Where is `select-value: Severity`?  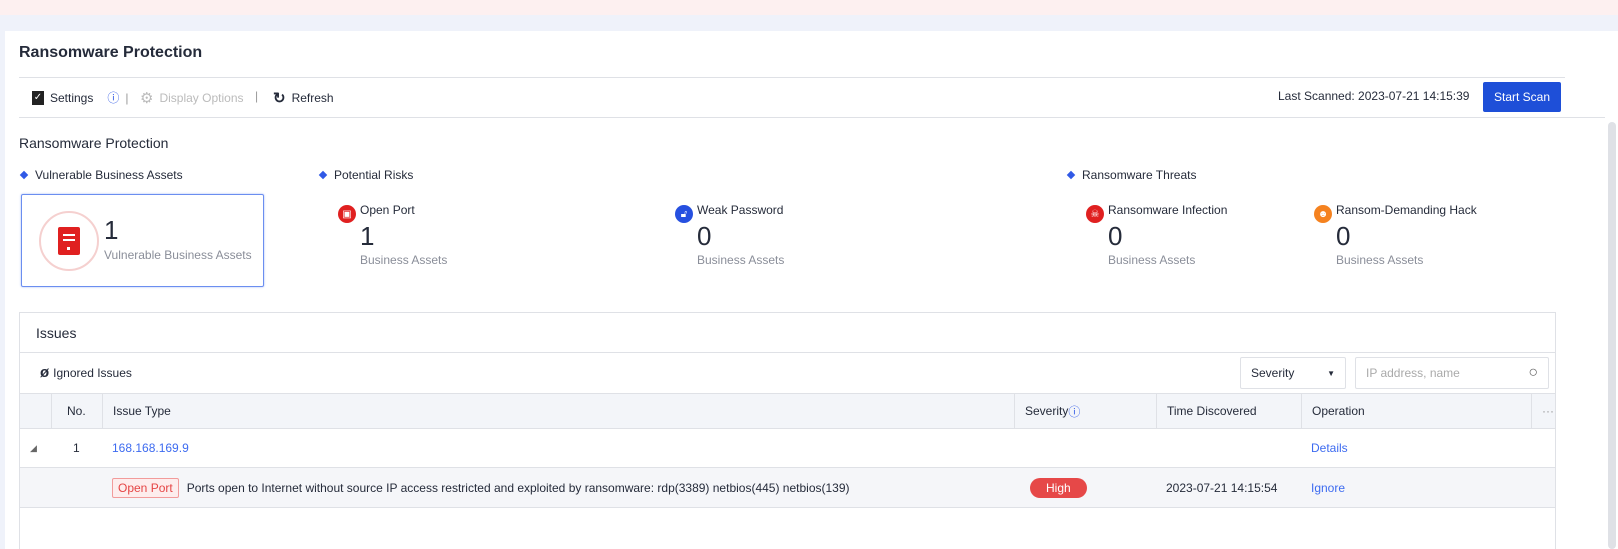
select-value: Severity is located at coordinates (1273, 373).